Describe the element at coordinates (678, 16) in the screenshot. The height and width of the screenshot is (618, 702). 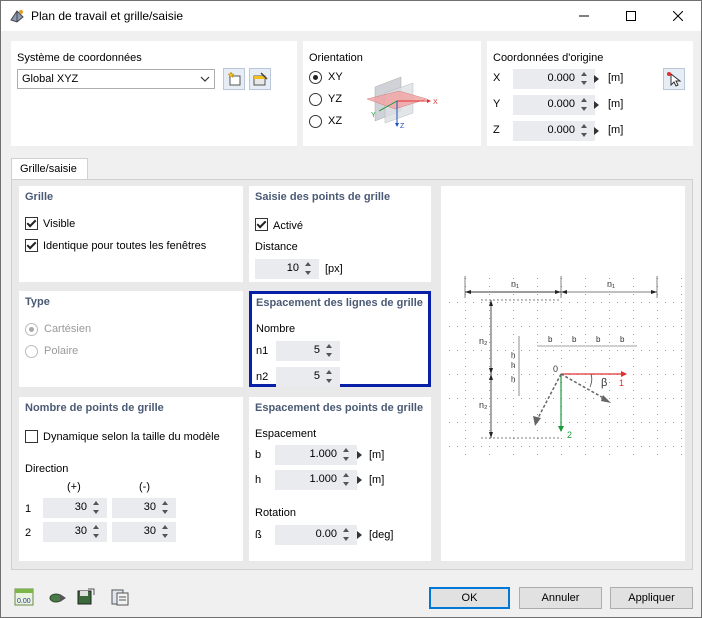
I see `close-button` at that location.